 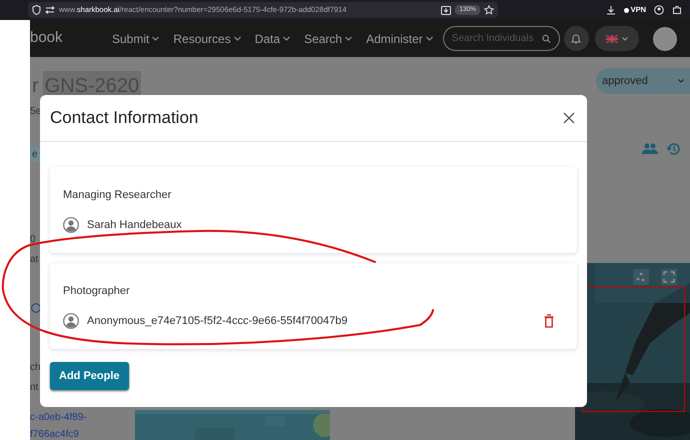 I want to click on role-label: Photographer, so click(x=97, y=291).